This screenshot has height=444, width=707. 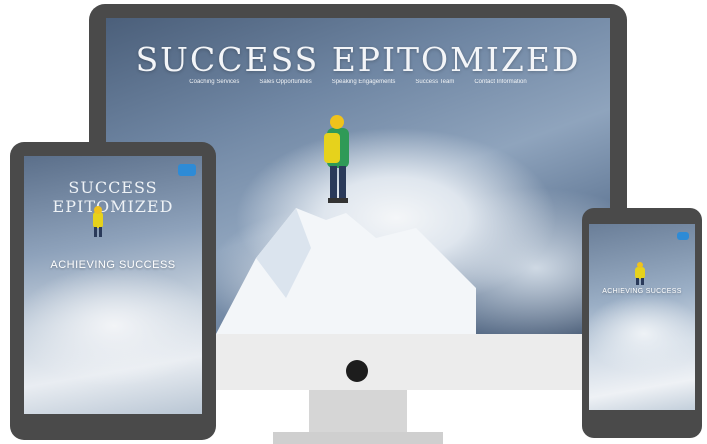 What do you see at coordinates (358, 411) in the screenshot?
I see `imac-stand-neck` at bounding box center [358, 411].